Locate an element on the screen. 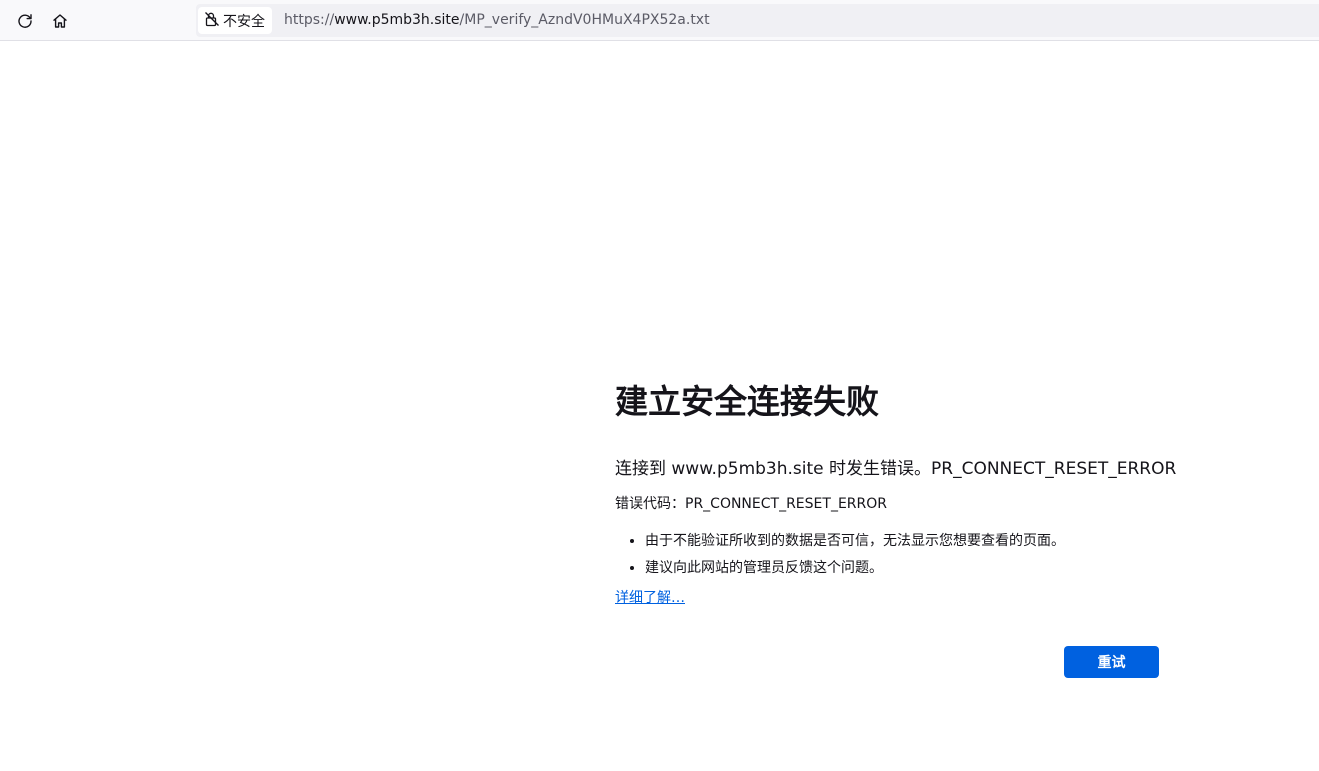 Image resolution: width=1319 pixels, height=771 pixels. url-path: /MP_verify_AzndV0HMuX4PX52a.txt is located at coordinates (584, 20).